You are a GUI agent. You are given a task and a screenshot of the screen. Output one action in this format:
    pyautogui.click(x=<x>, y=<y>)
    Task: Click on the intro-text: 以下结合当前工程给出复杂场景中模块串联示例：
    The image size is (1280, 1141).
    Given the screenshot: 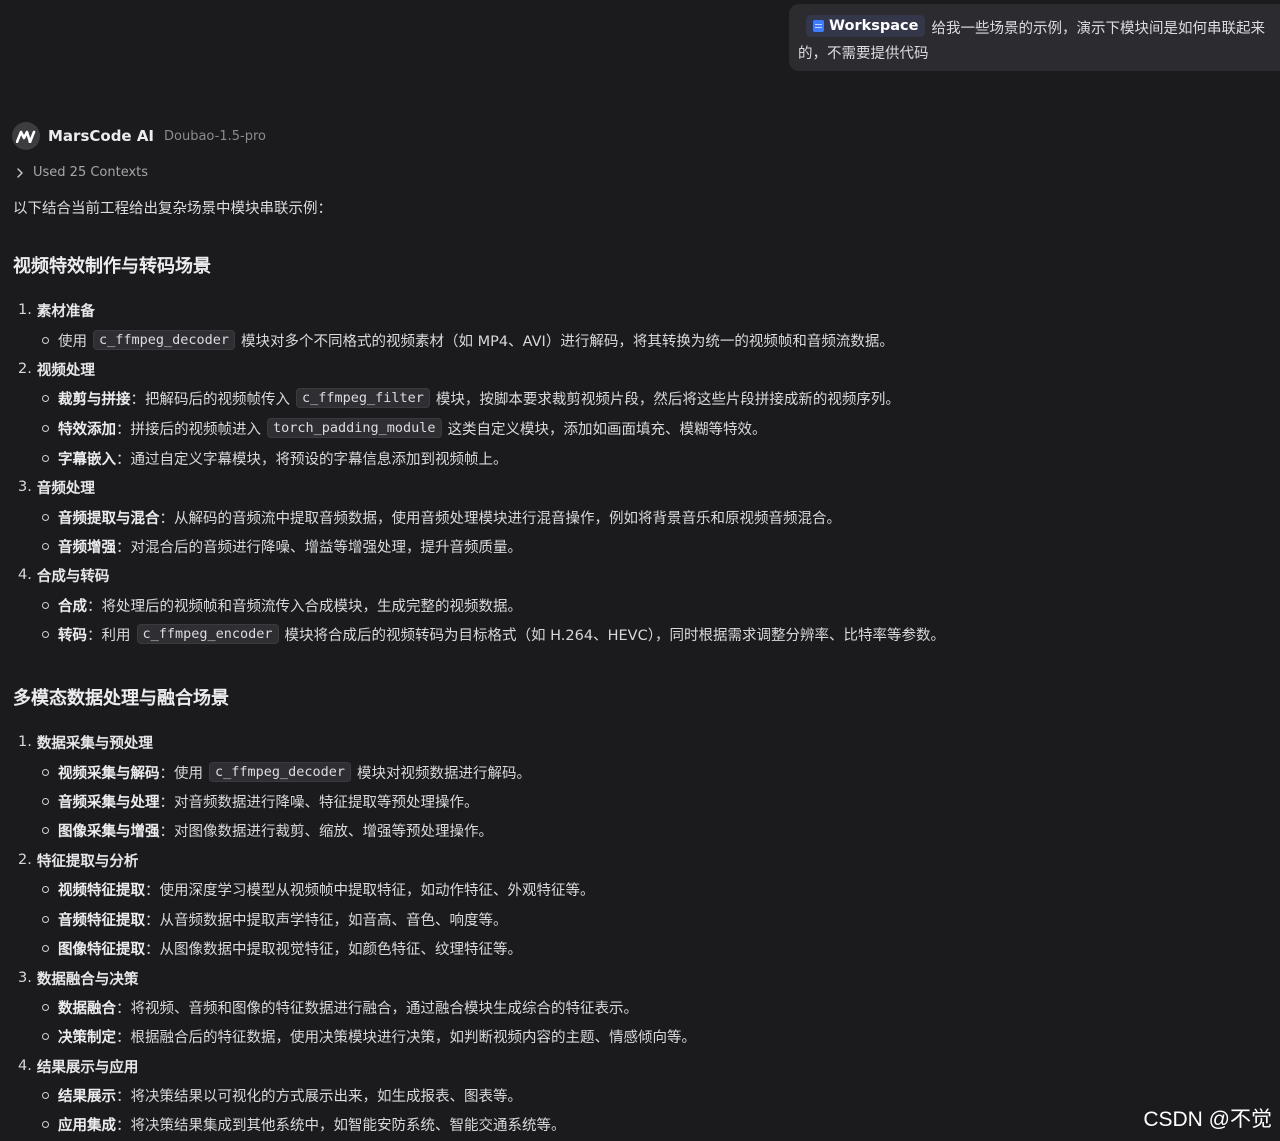 What is the action you would take?
    pyautogui.click(x=172, y=209)
    